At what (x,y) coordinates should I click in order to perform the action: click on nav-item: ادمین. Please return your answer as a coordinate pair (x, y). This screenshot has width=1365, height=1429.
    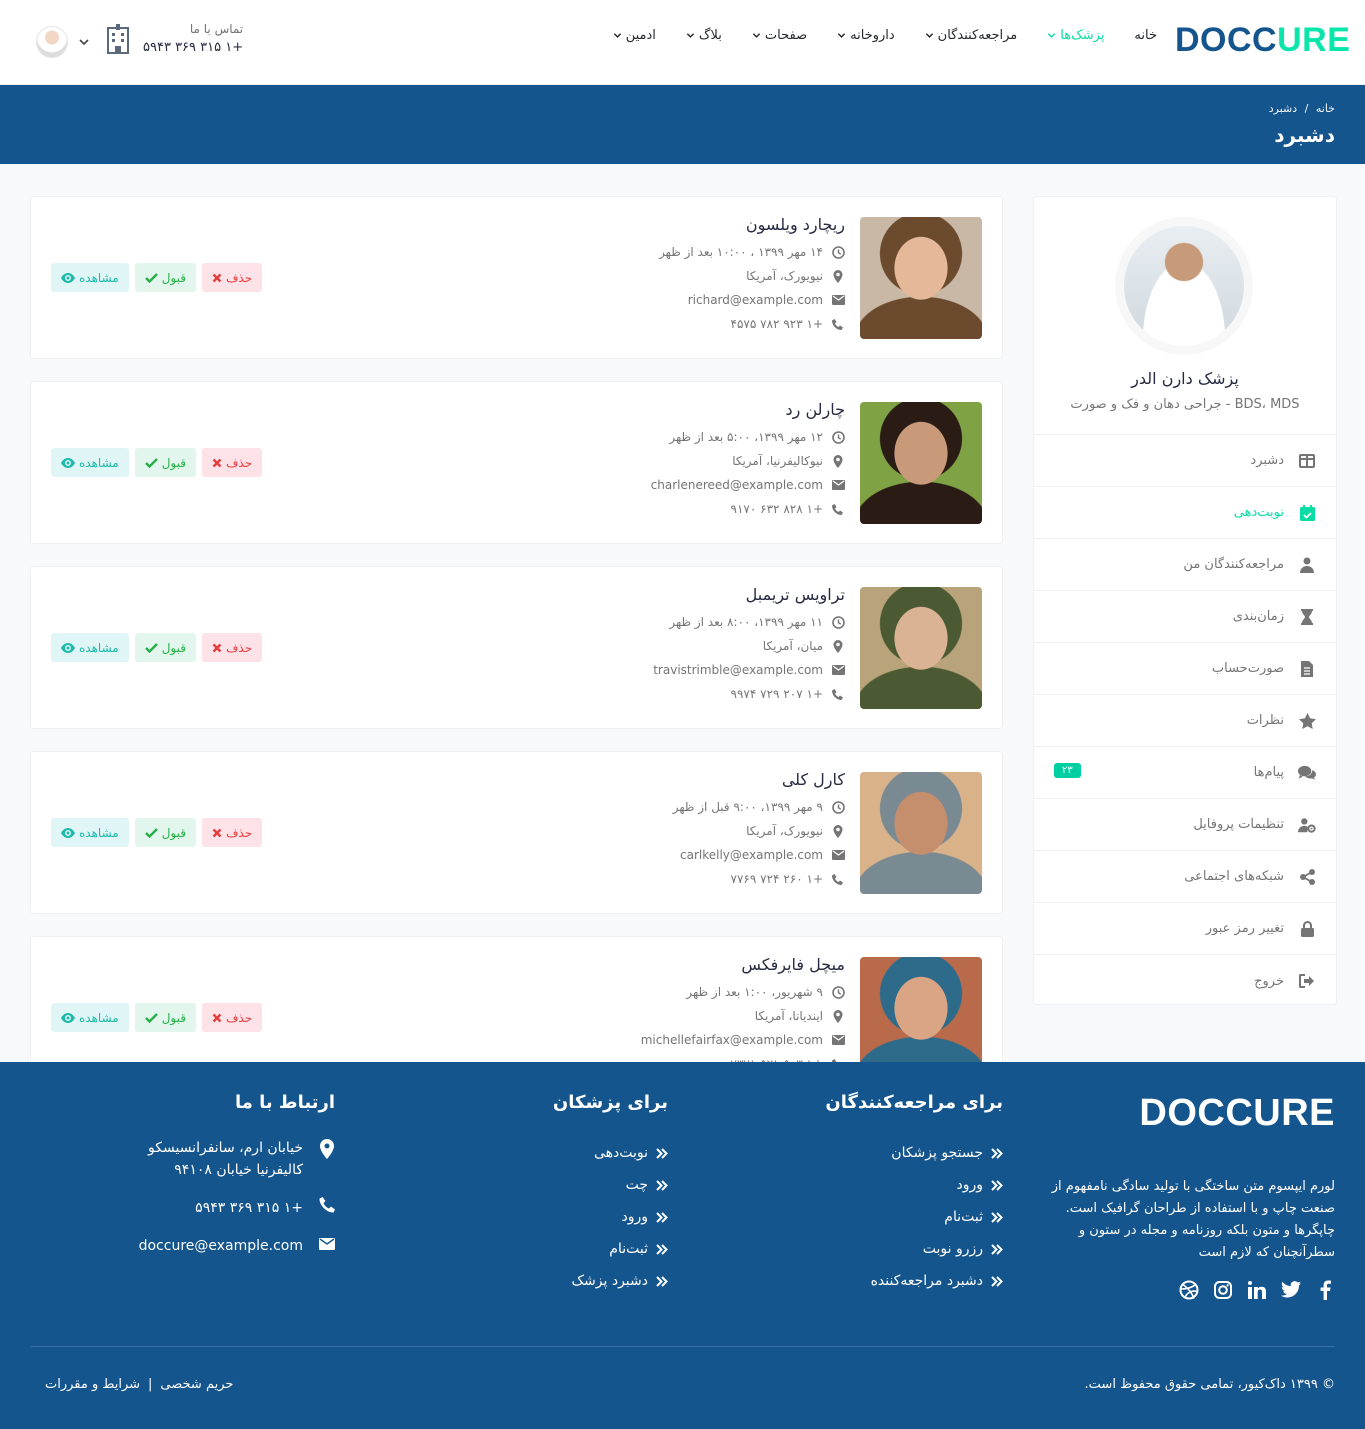
    Looking at the image, I should click on (634, 35).